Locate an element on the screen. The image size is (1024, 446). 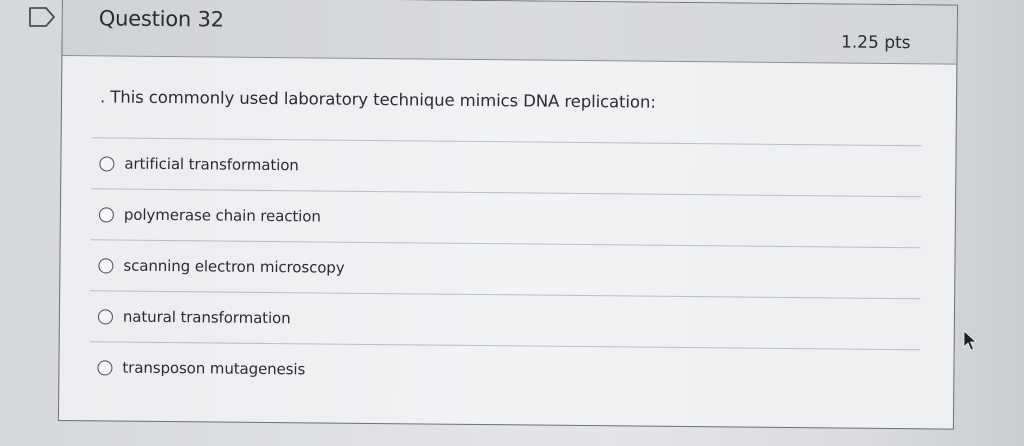
answer-label: transposon mutagenesis is located at coordinates (214, 368).